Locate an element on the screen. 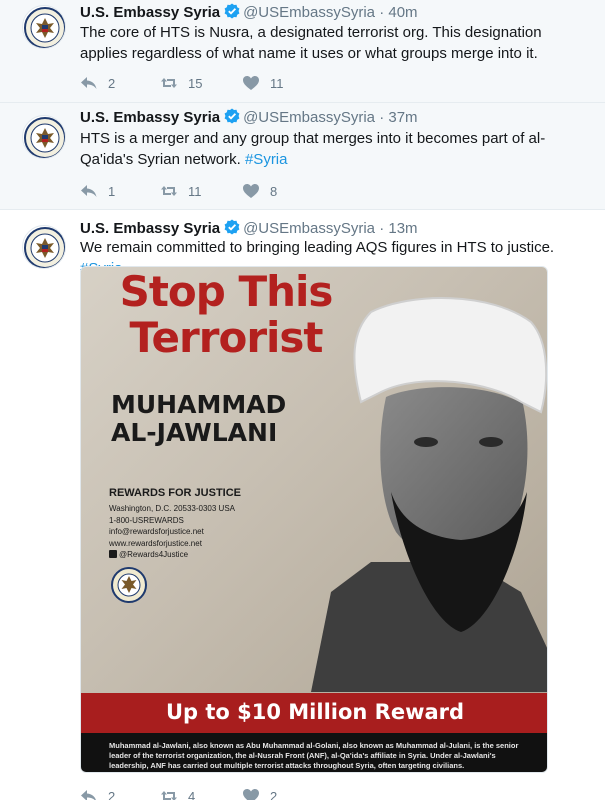  retweet-count: 11 is located at coordinates (195, 191).